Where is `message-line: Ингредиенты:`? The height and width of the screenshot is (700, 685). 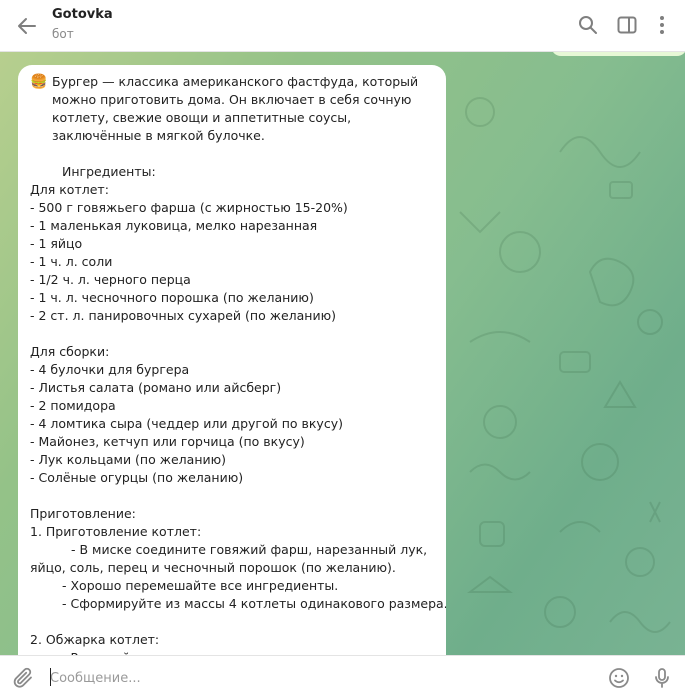
message-line: Ингредиенты: is located at coordinates (109, 171).